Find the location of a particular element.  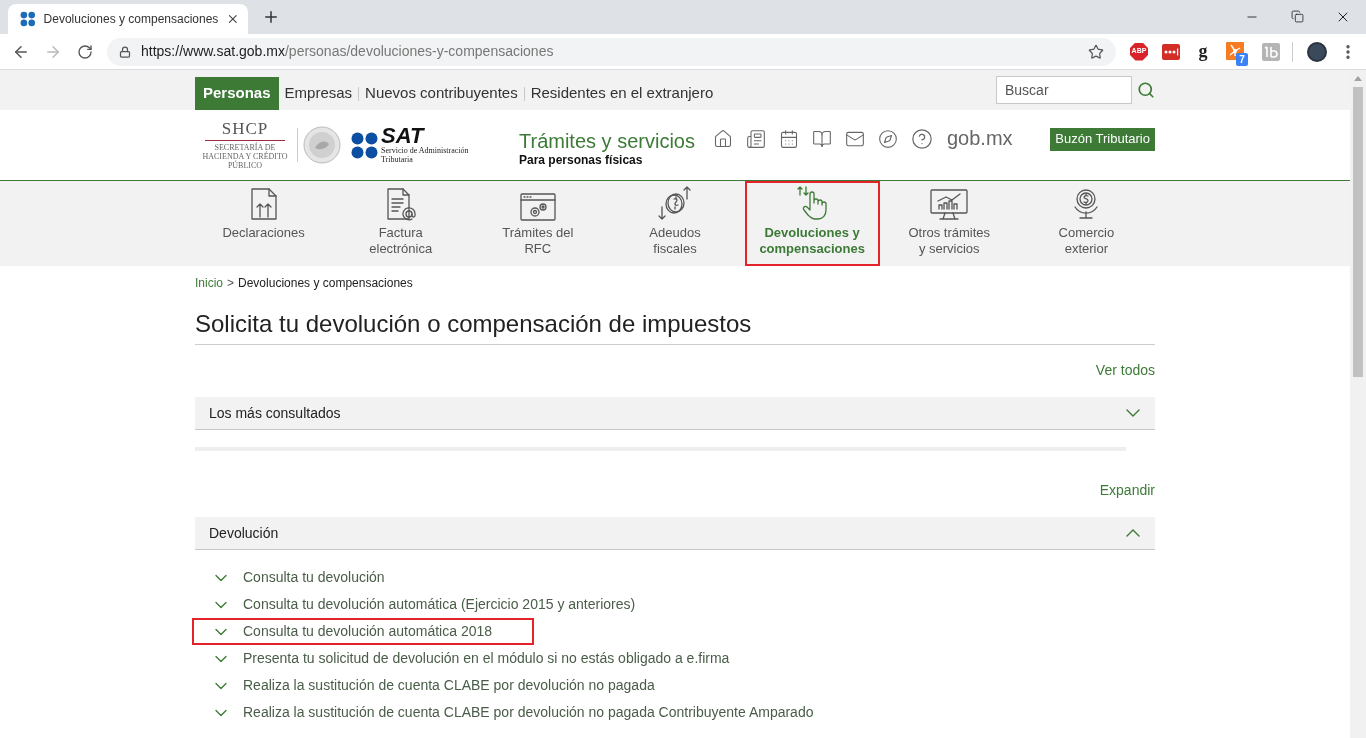

list-link: Consulta tu devolución is located at coordinates (309, 577).